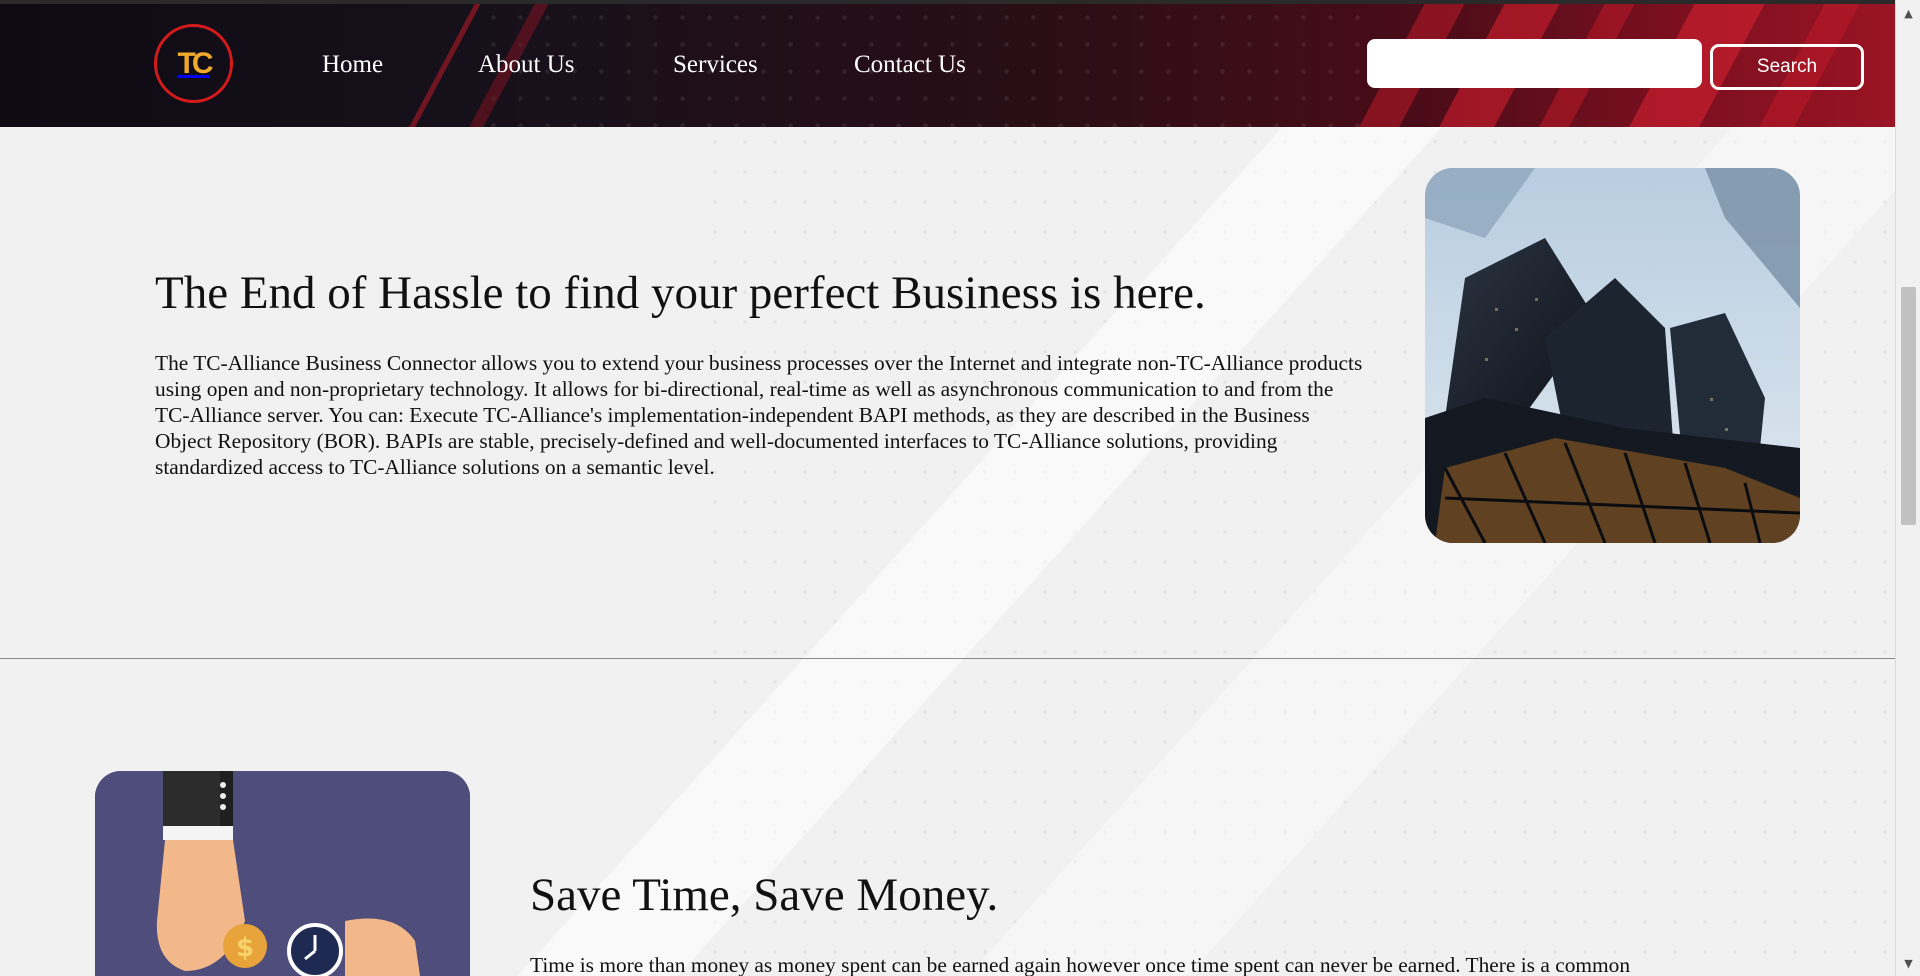 The width and height of the screenshot is (1920, 976). I want to click on navbar-stripe, so click(443, 65).